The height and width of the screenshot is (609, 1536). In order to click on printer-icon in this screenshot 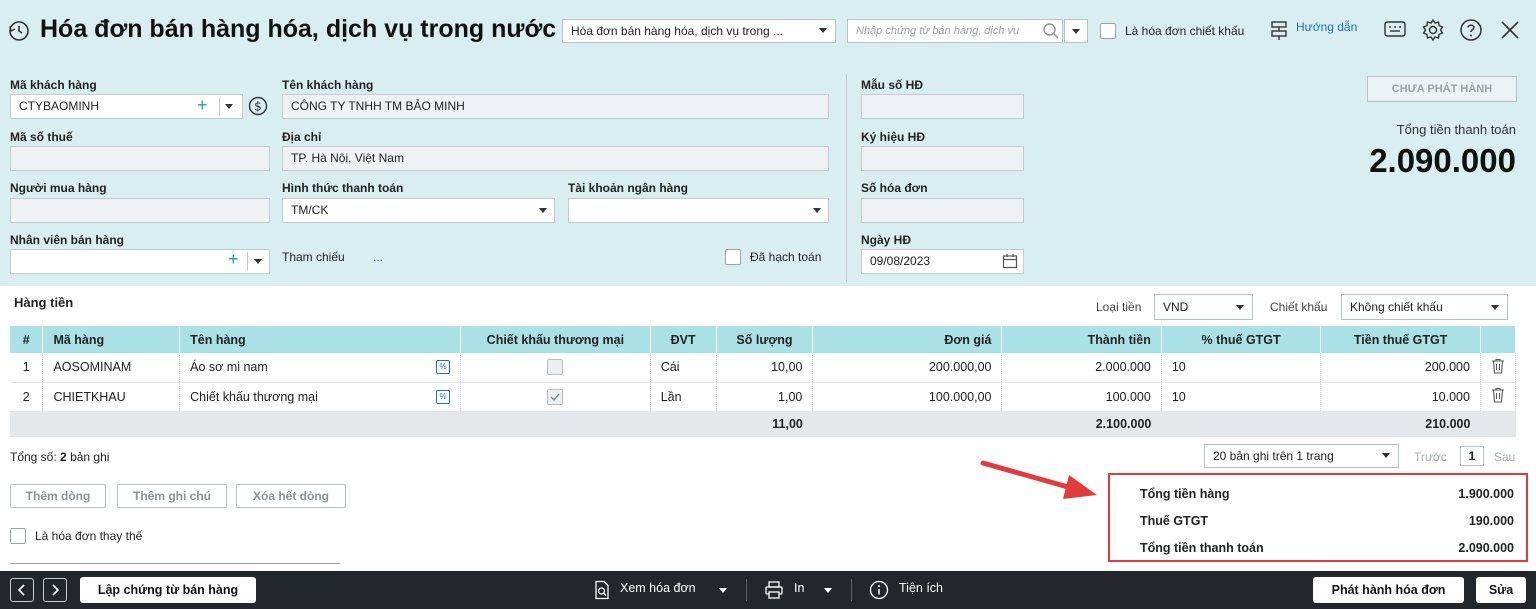, I will do `click(774, 590)`.